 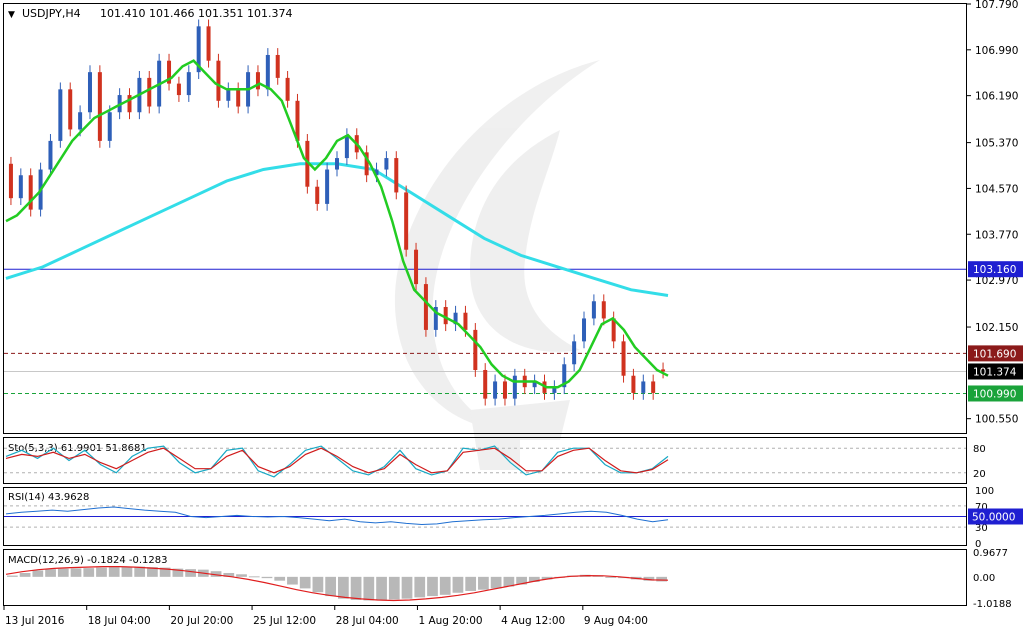 I want to click on rsi-label: RSI(14) 43.9628, so click(x=48, y=497).